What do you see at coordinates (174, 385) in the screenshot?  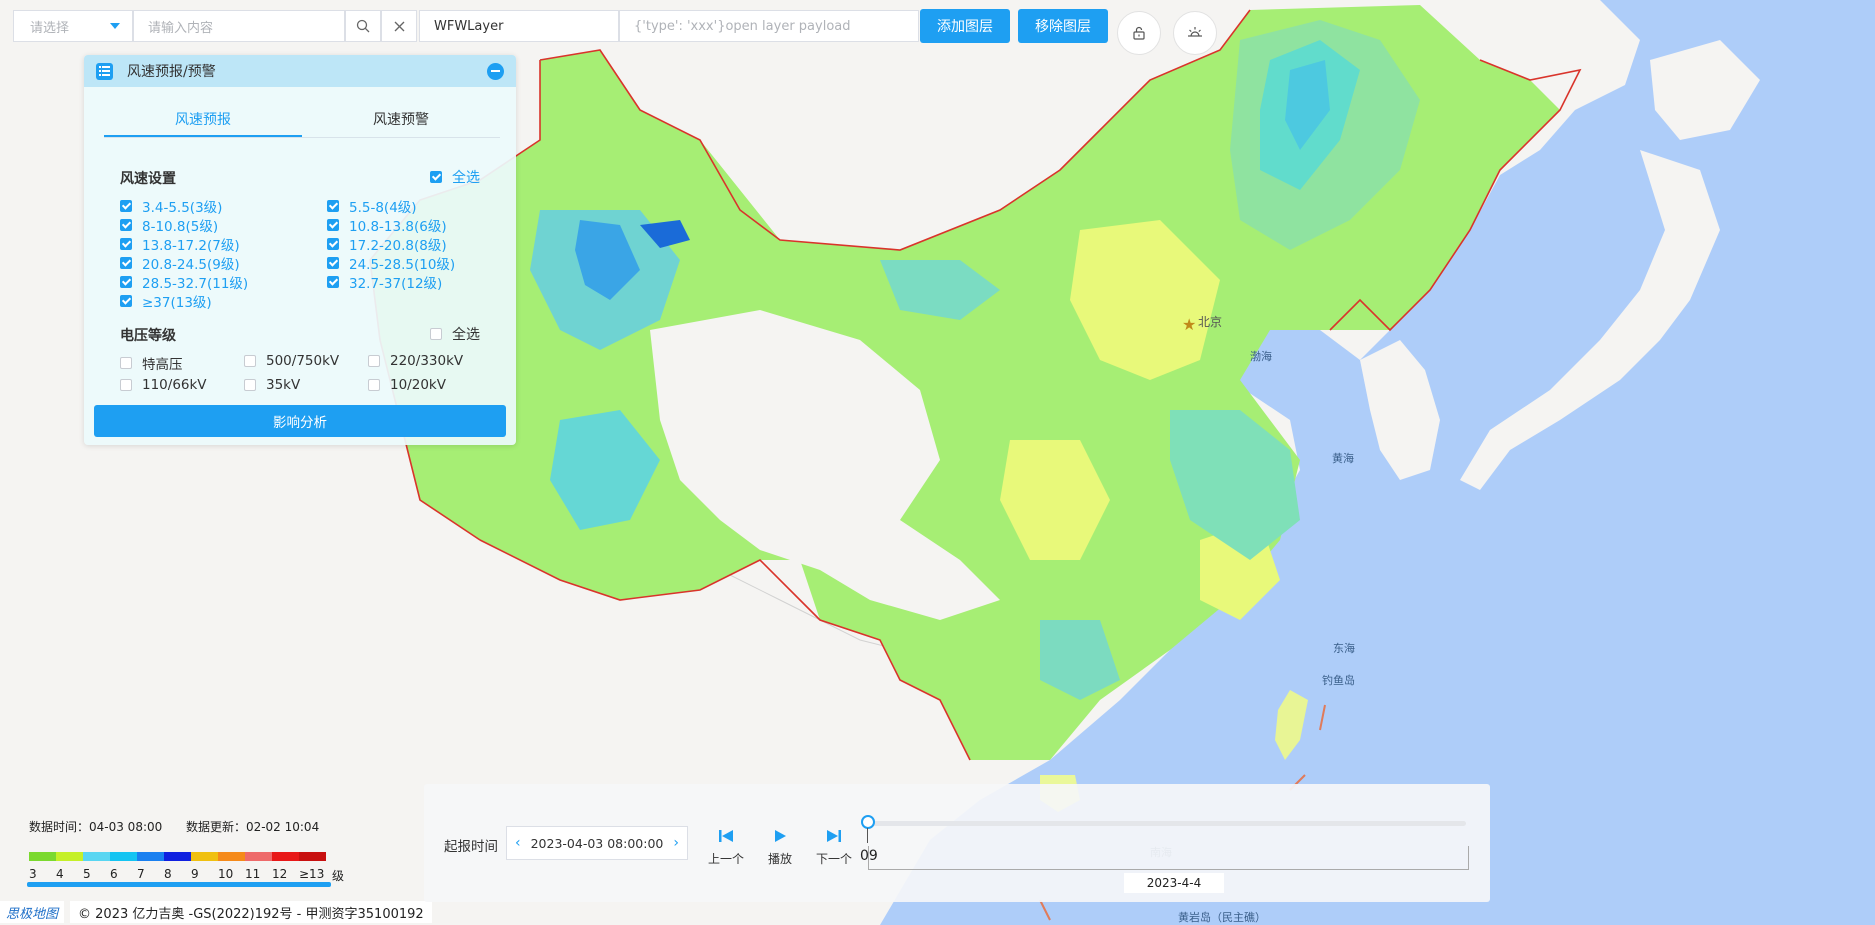 I see `voltage-label: 110/66kV` at bounding box center [174, 385].